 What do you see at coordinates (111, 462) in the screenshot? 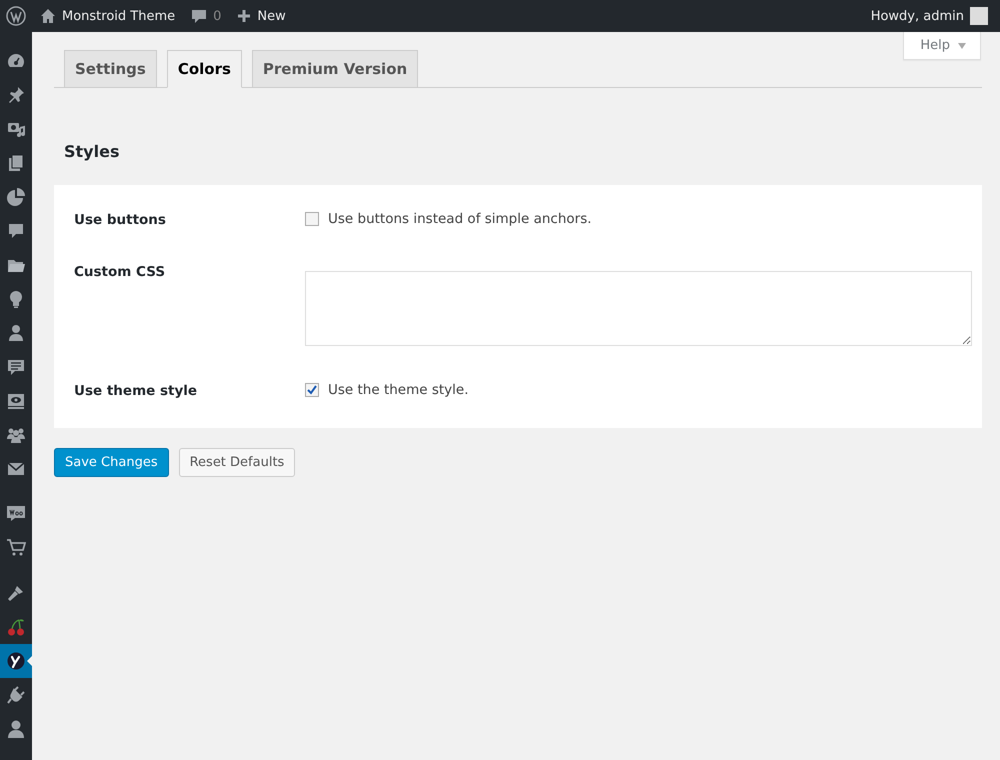
I see `save-button: Save Changes` at bounding box center [111, 462].